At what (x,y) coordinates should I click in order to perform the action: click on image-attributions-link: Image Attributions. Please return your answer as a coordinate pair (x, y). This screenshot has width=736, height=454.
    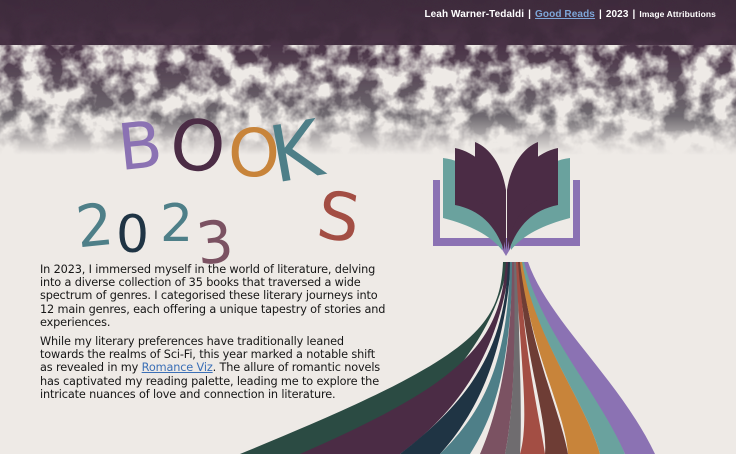
    Looking at the image, I should click on (677, 14).